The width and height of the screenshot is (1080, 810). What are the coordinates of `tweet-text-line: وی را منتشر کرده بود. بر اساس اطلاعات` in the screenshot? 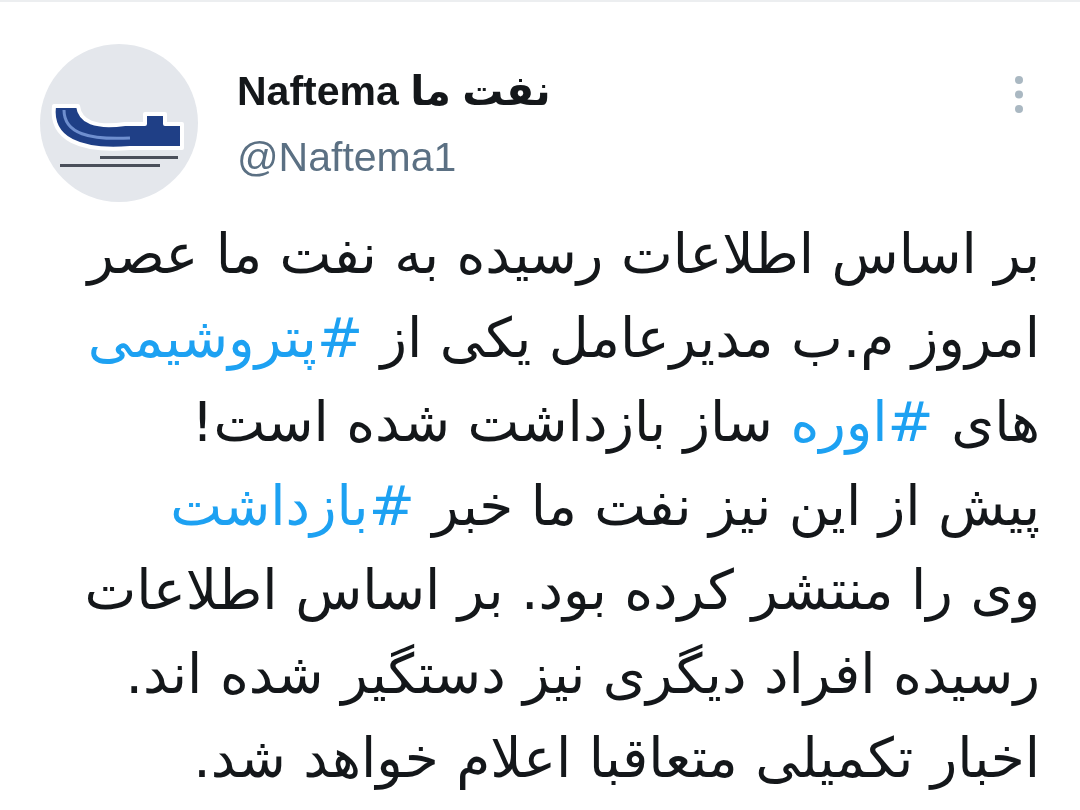 It's located at (561, 591).